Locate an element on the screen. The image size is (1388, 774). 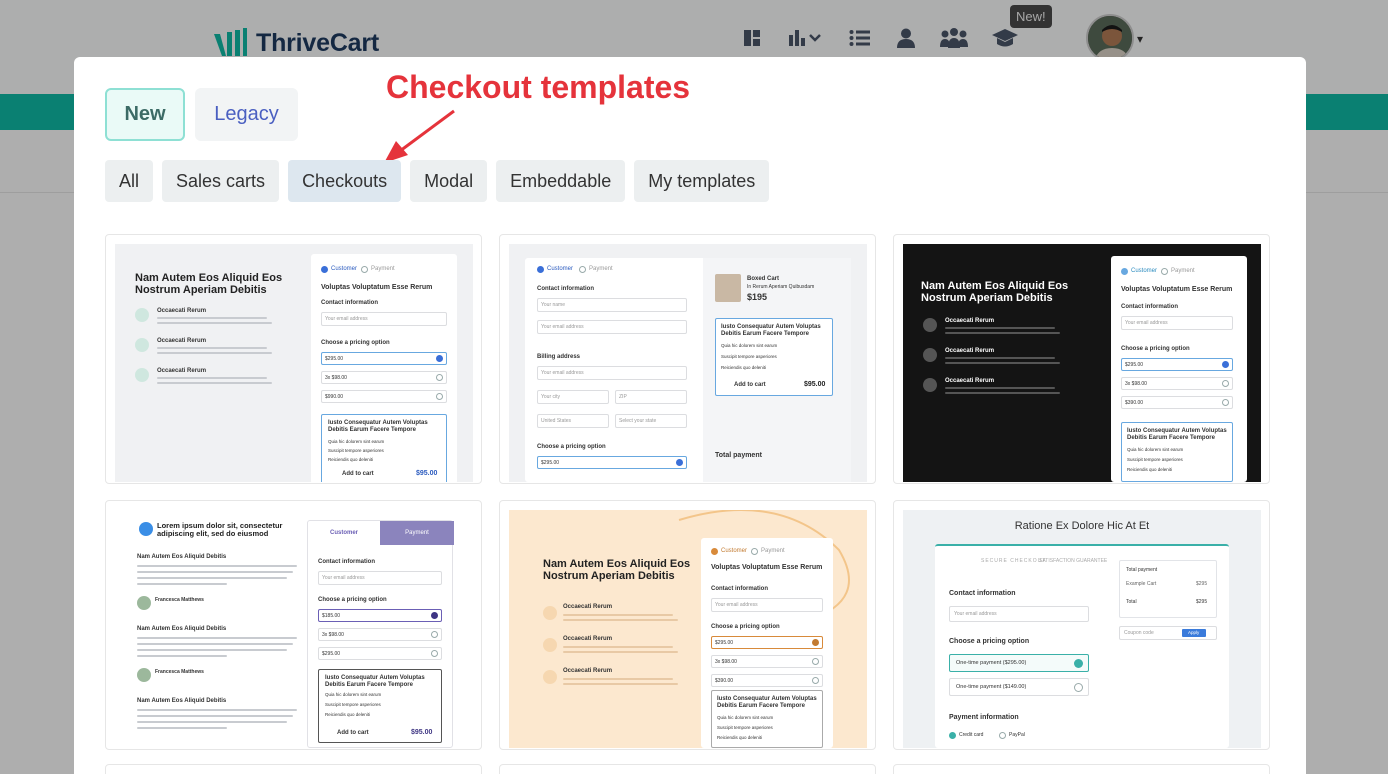
placeholder: United States is located at coordinates (556, 421).